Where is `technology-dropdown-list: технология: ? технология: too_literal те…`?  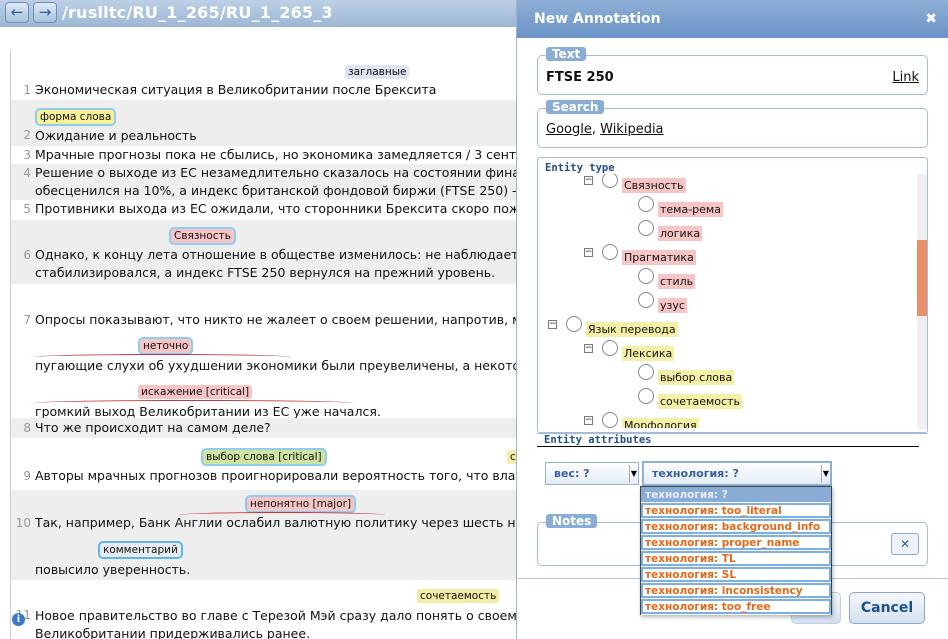 technology-dropdown-list: технология: ? технология: too_literal те… is located at coordinates (736, 550).